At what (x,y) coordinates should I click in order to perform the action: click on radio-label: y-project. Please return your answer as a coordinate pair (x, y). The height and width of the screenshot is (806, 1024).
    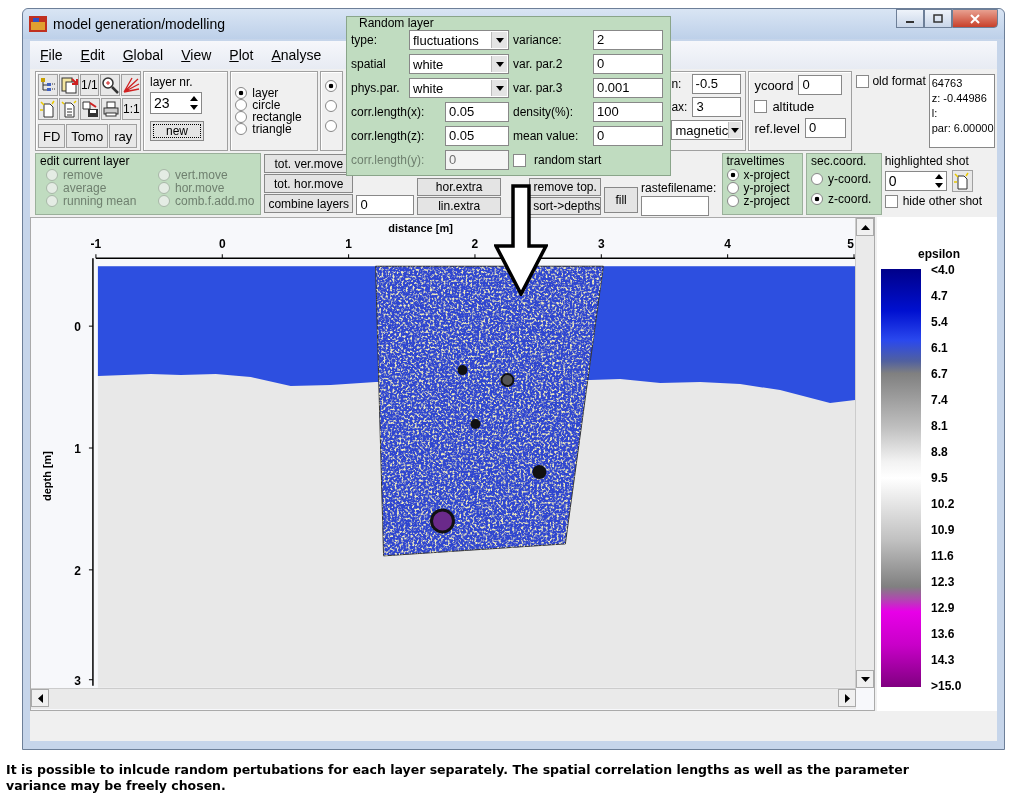
    Looking at the image, I should click on (766, 188).